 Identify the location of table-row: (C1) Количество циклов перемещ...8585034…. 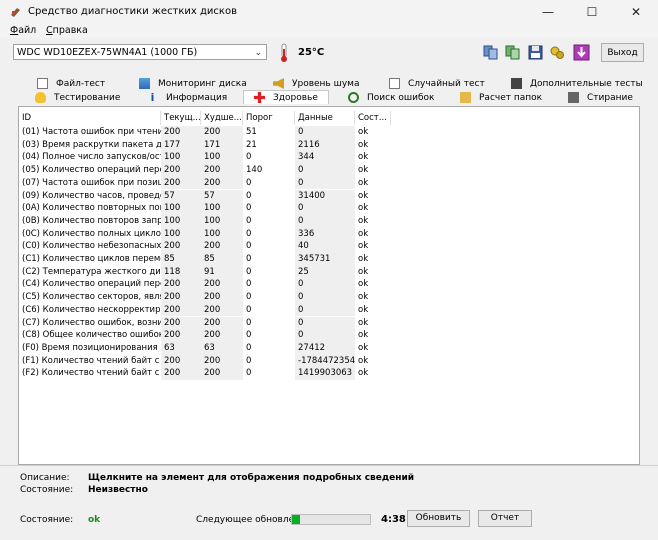
(219, 259).